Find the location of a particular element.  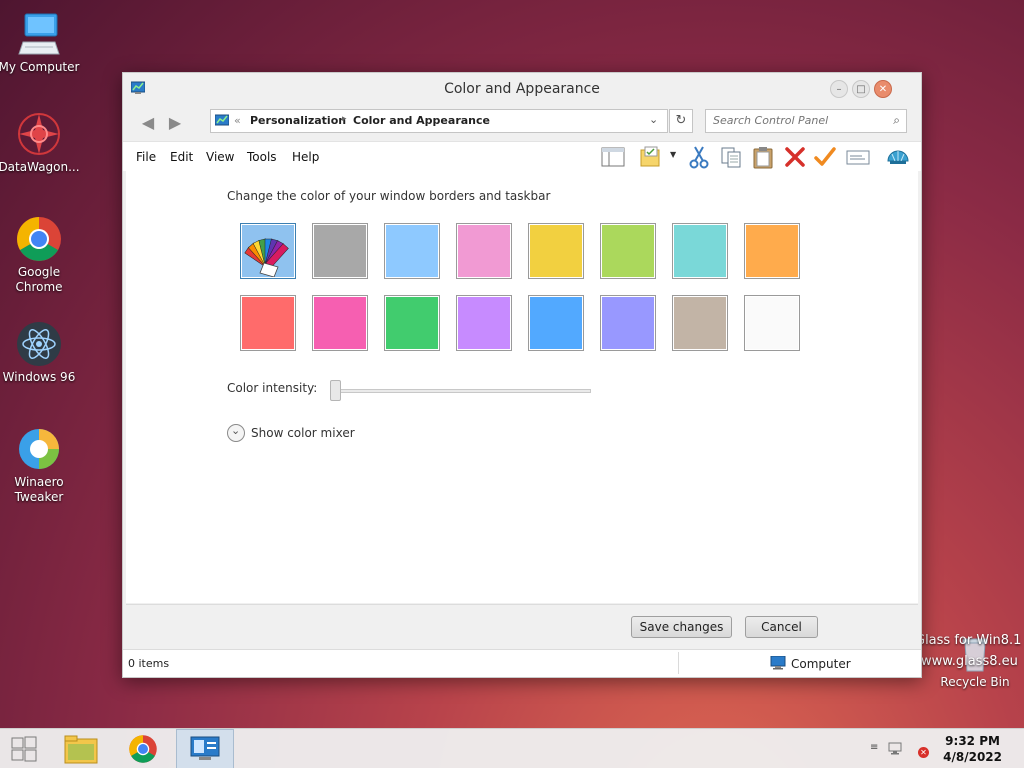

taskbar-chrome is located at coordinates (143, 748).